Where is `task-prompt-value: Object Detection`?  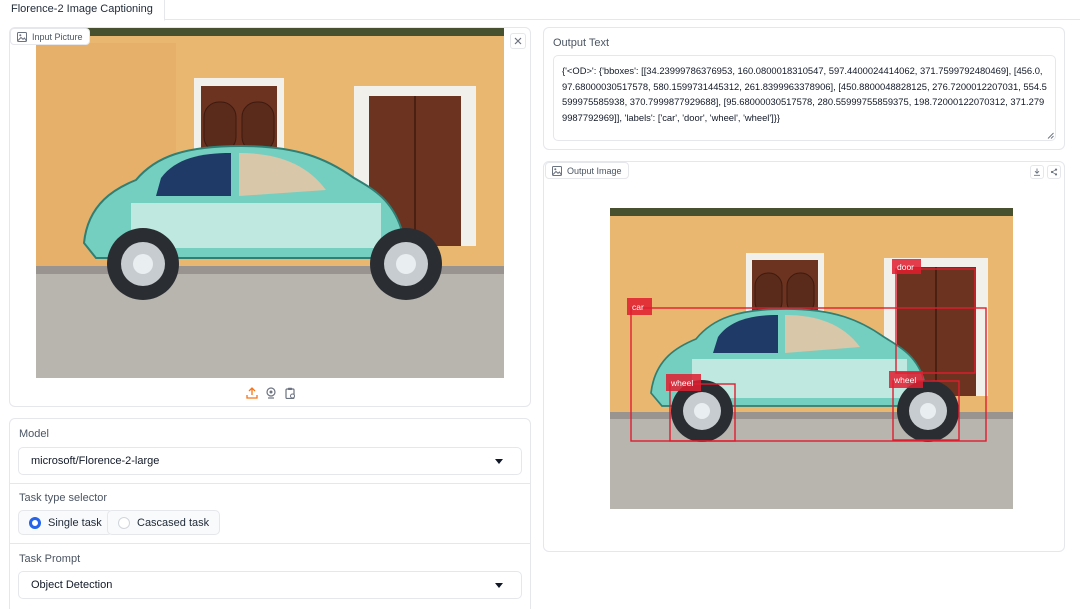
task-prompt-value: Object Detection is located at coordinates (72, 585).